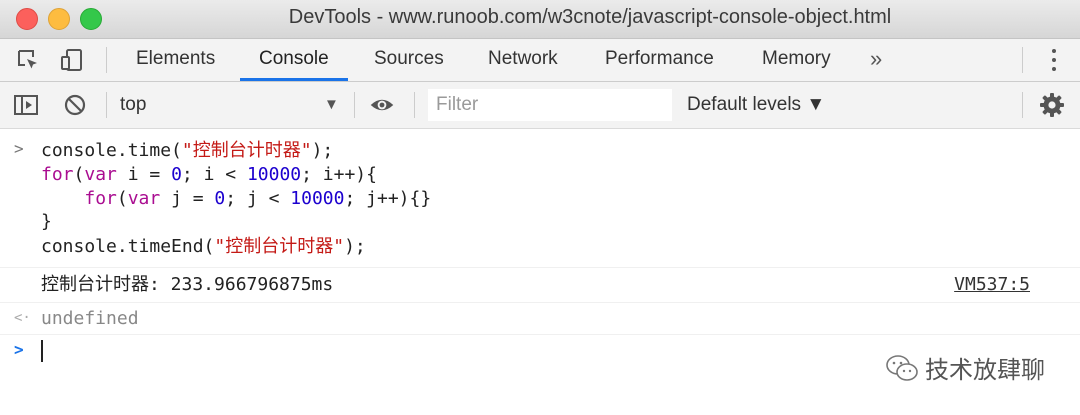  Describe the element at coordinates (382, 105) in the screenshot. I see `live-expression-eye-icon` at that location.